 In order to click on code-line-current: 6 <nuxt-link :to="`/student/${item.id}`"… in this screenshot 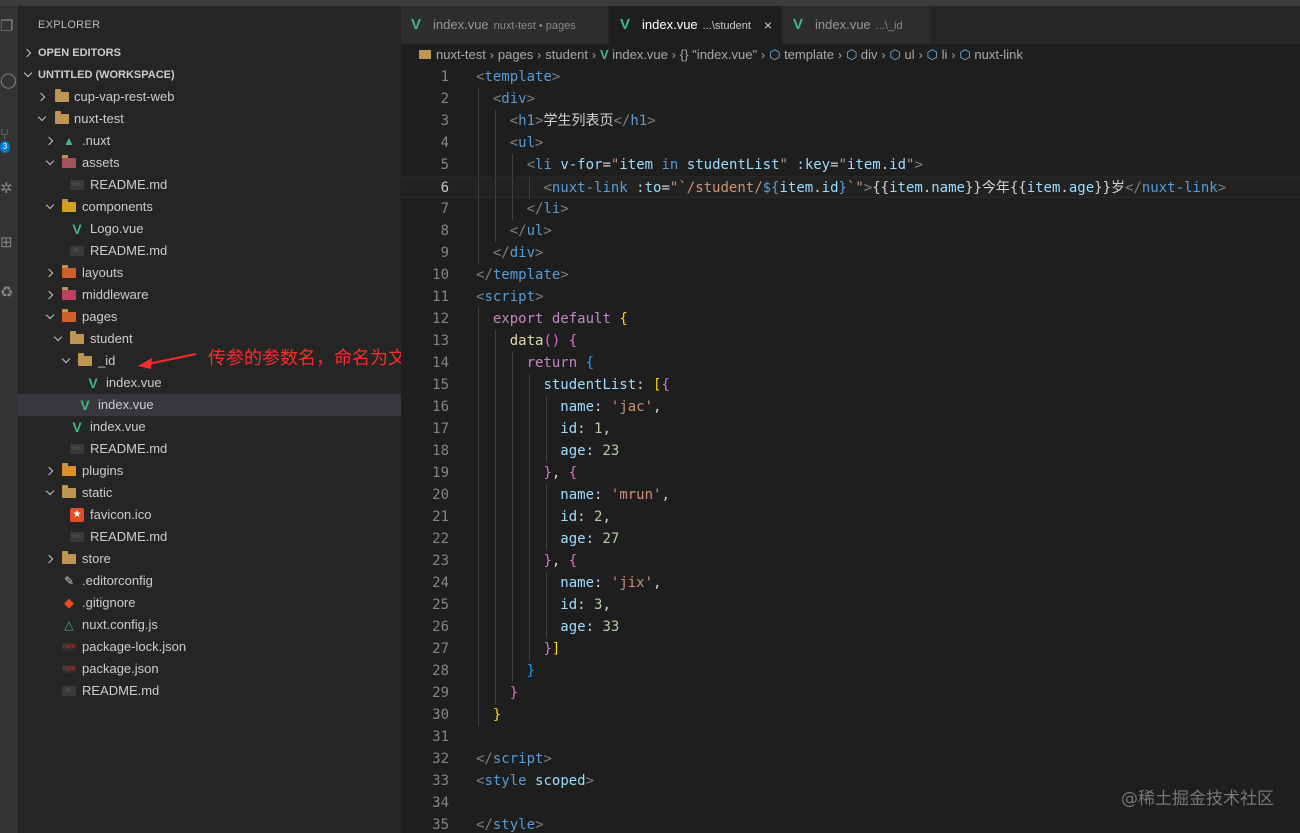, I will do `click(850, 187)`.